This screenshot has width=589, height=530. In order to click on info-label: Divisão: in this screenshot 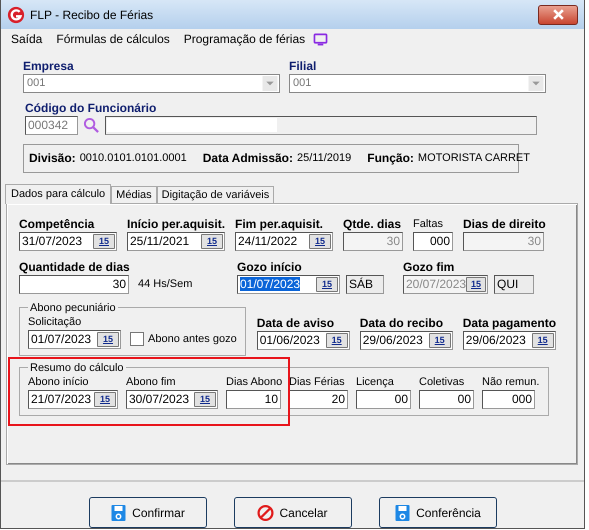, I will do `click(52, 158)`.